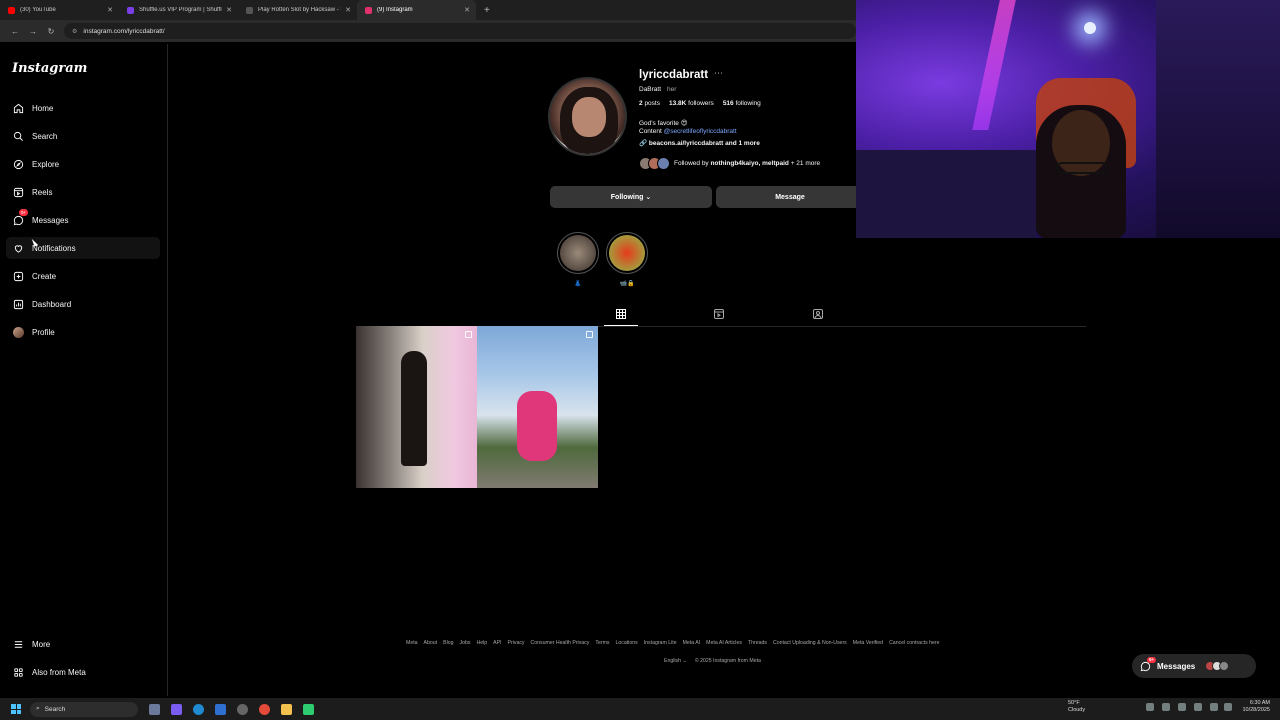 The image size is (1280, 720). What do you see at coordinates (1214, 707) in the screenshot?
I see `network-icon` at bounding box center [1214, 707].